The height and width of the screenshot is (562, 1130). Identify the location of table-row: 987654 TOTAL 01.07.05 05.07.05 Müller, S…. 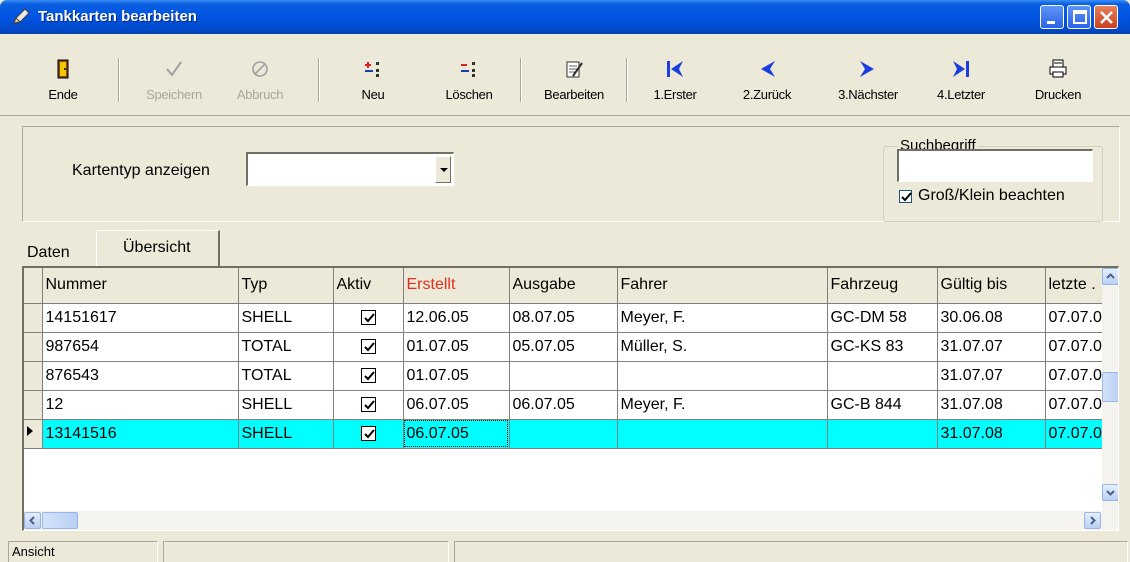
(565, 347).